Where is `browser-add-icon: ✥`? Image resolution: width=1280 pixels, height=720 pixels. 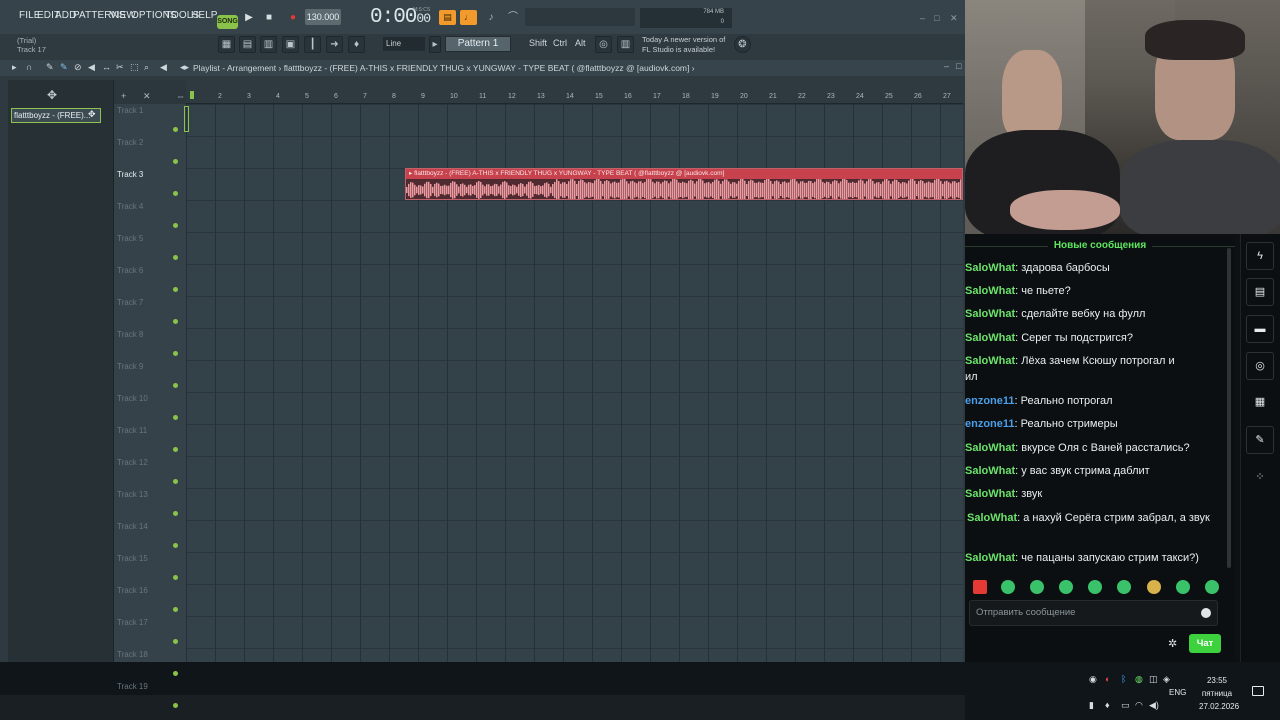
browser-add-icon: ✥ is located at coordinates (52, 95).